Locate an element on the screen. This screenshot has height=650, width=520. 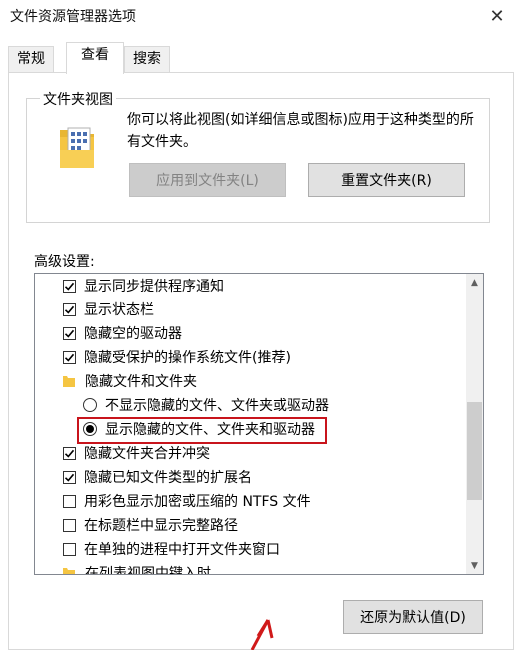
restore-defaults-button: 还原为默认值(D) is located at coordinates (413, 617).